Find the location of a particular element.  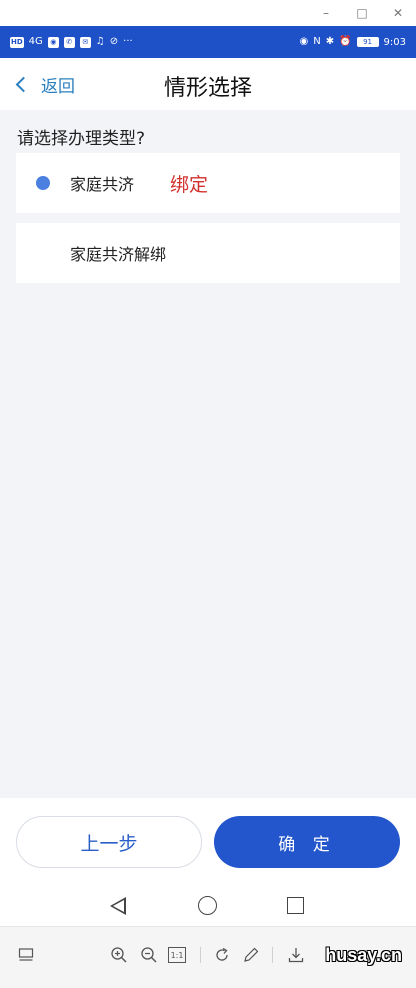

window-titlebar: – □ ✕ is located at coordinates (208, 13).